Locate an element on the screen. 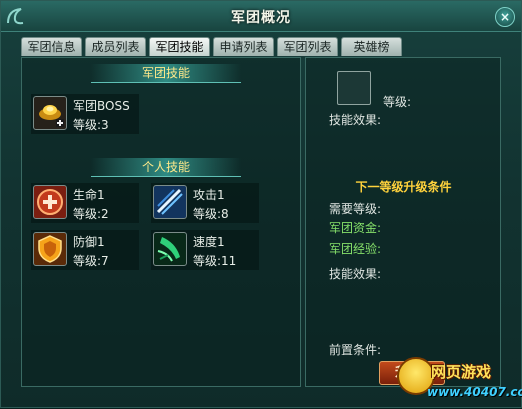 The height and width of the screenshot is (409, 522). tab-legion-skills: 军团技能 is located at coordinates (179, 46).